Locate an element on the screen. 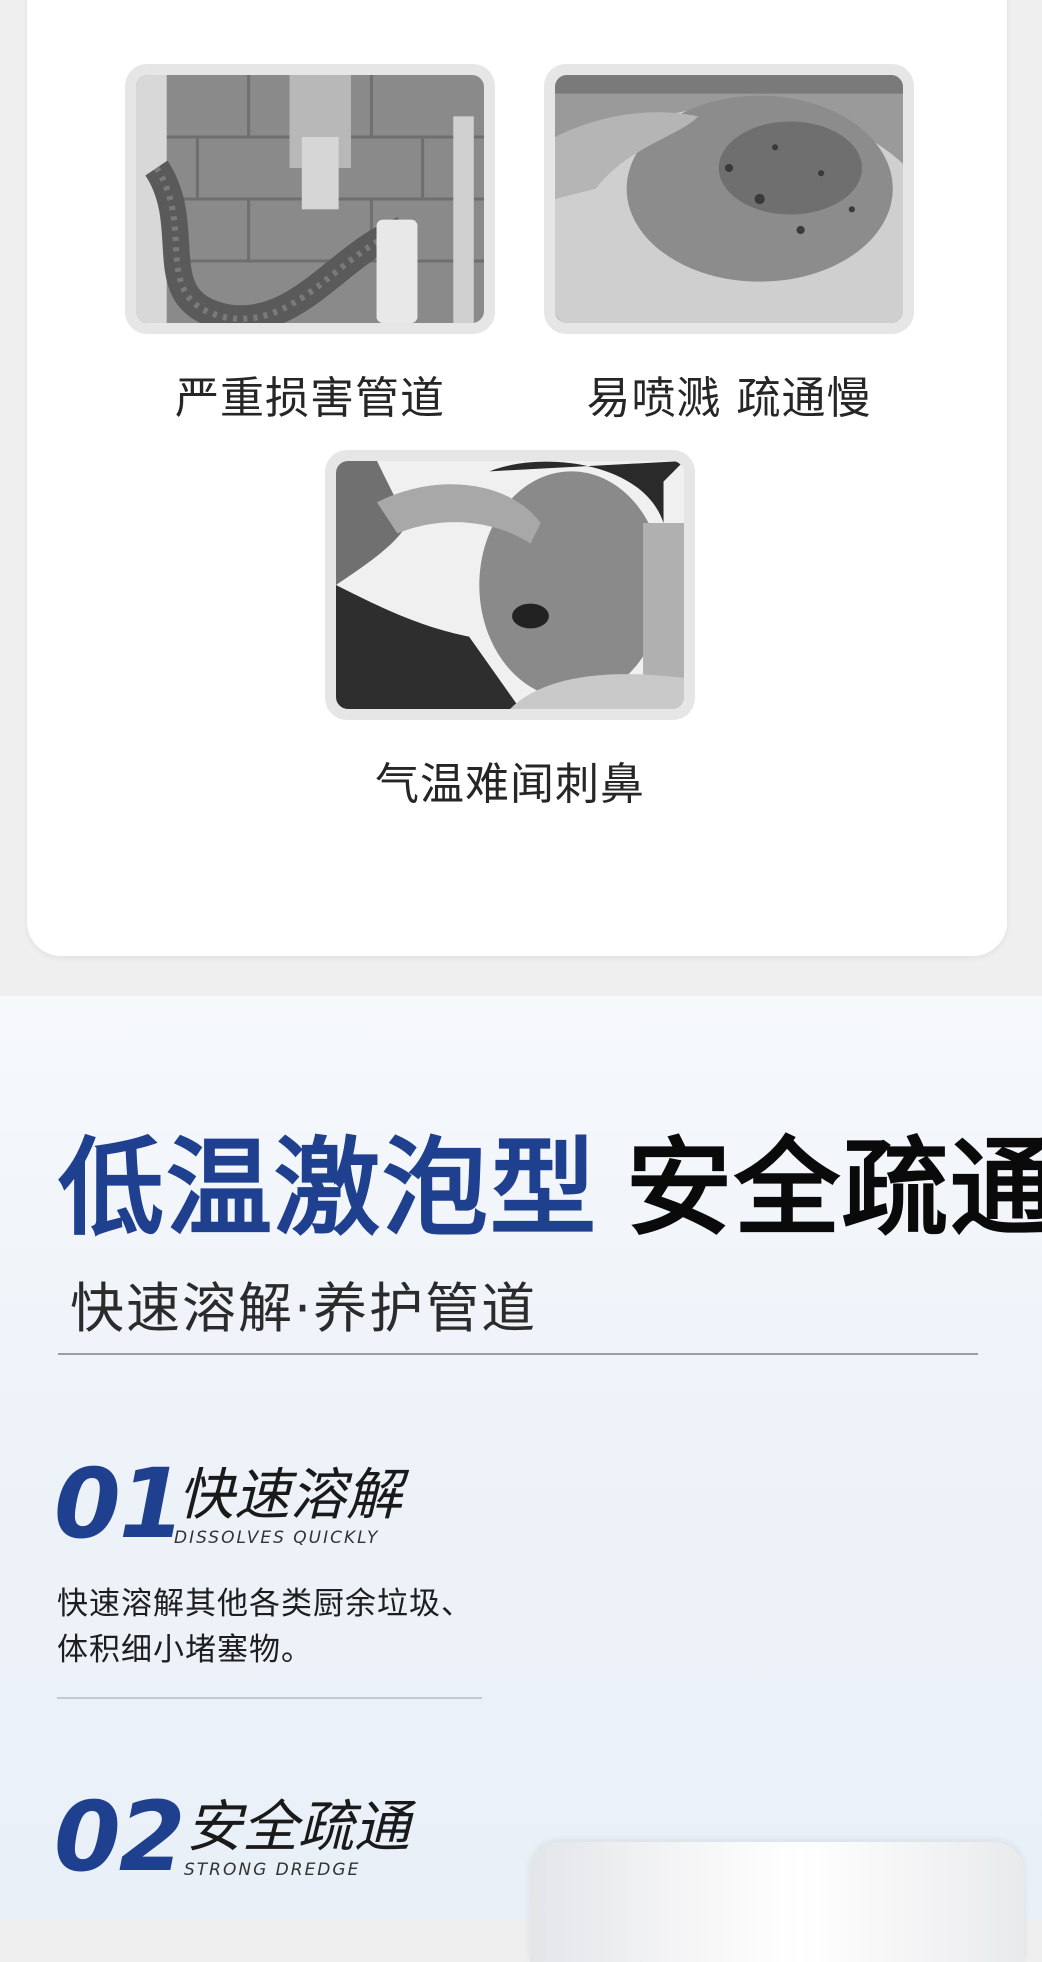  hero-title-black: 安全疏通 is located at coordinates (834, 1188).